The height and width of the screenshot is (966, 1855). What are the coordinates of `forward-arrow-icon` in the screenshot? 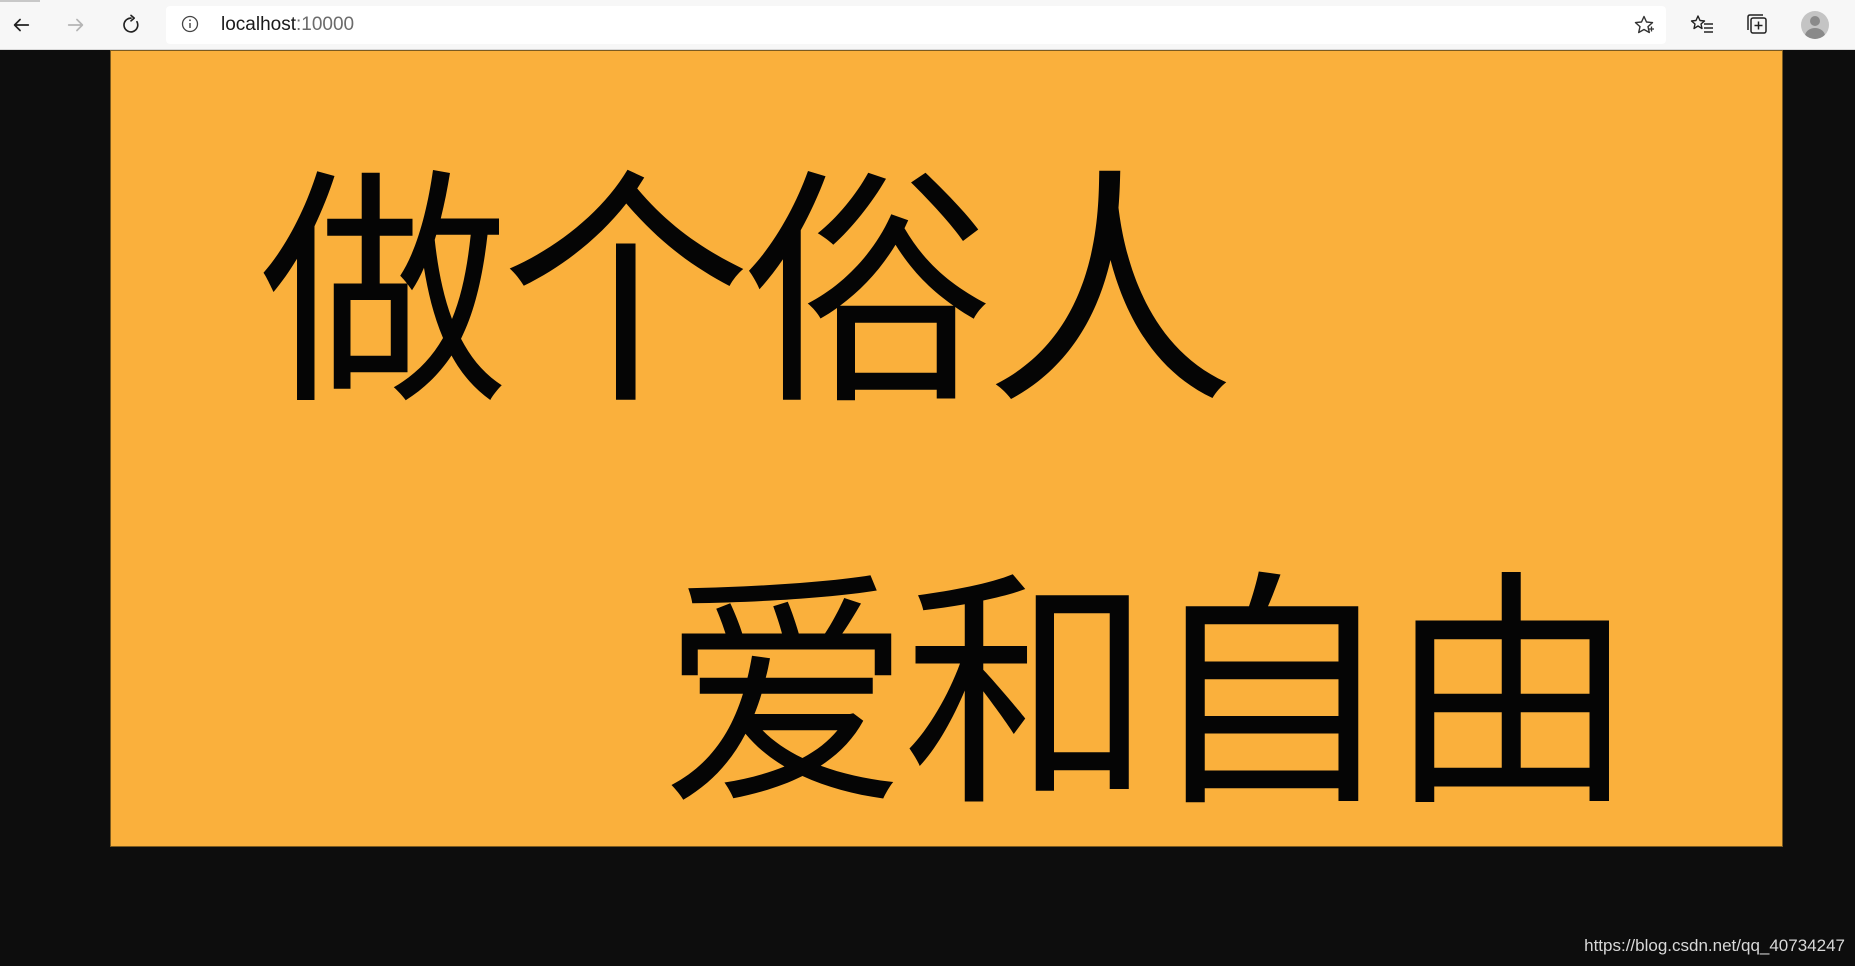 It's located at (75, 25).